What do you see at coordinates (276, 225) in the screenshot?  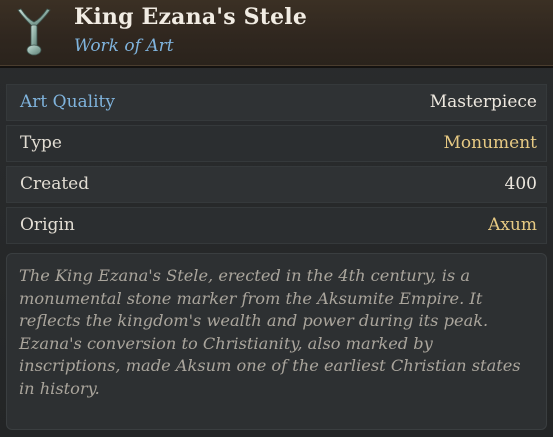 I see `property-row-origin: Origin Axum` at bounding box center [276, 225].